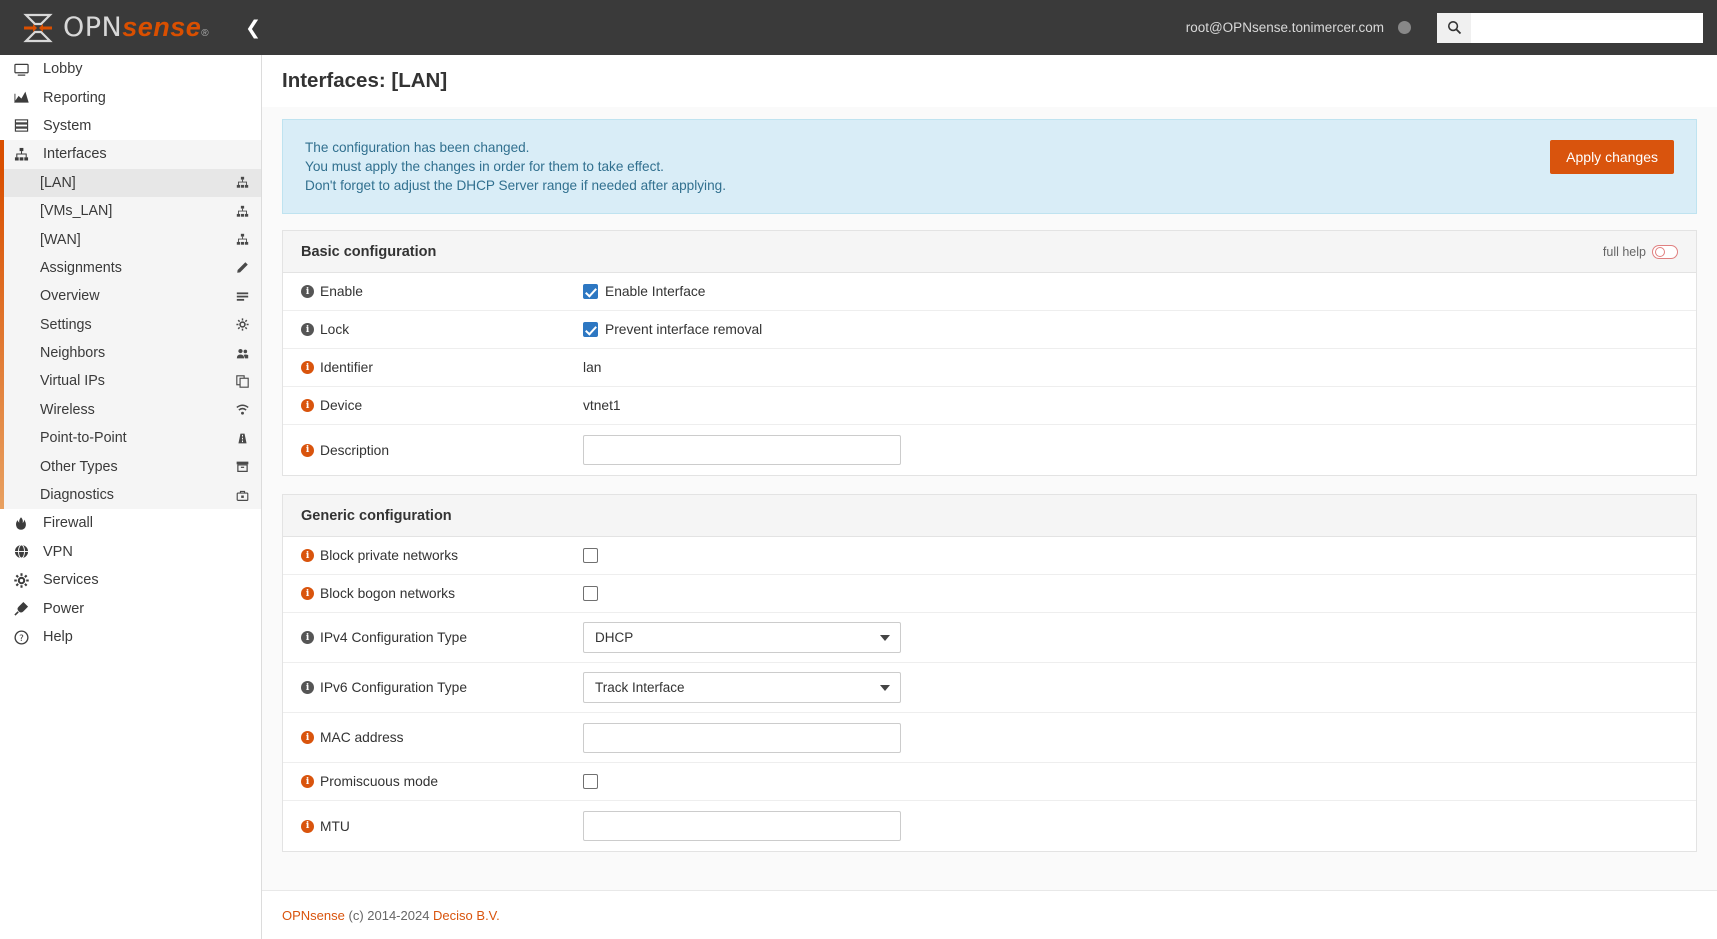 This screenshot has height=939, width=1717. I want to click on list-icon, so click(242, 296).